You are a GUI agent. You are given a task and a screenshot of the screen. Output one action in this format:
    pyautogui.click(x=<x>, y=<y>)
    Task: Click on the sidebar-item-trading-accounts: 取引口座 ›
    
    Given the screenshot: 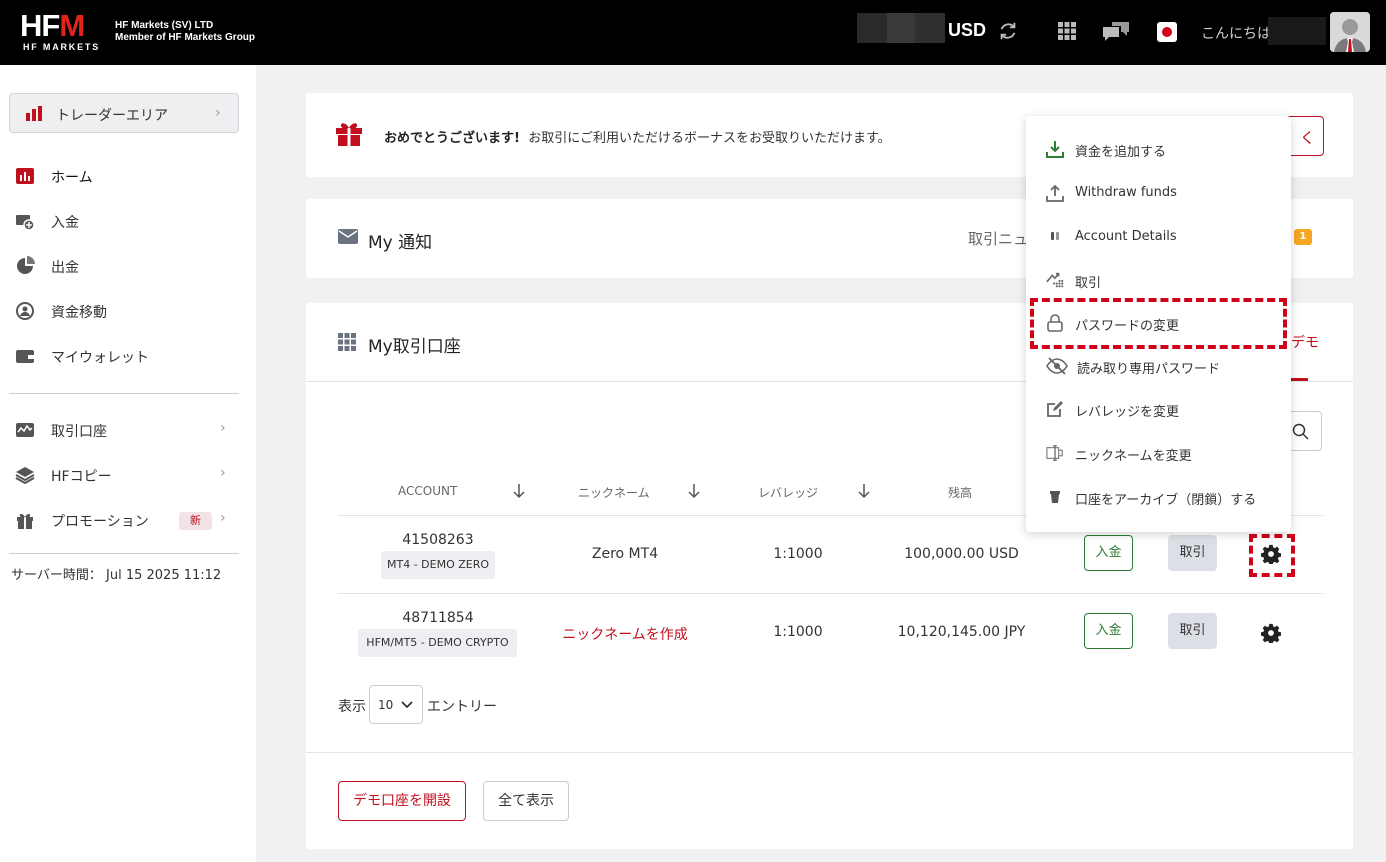 What is the action you would take?
    pyautogui.click(x=128, y=430)
    